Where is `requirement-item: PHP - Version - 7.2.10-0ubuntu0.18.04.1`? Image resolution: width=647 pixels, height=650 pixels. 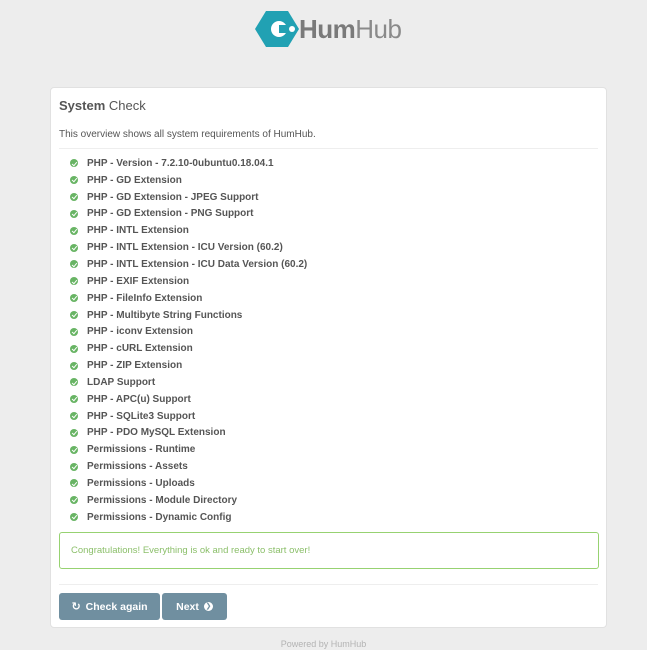 requirement-item: PHP - Version - 7.2.10-0ubuntu0.18.04.1 is located at coordinates (188, 163).